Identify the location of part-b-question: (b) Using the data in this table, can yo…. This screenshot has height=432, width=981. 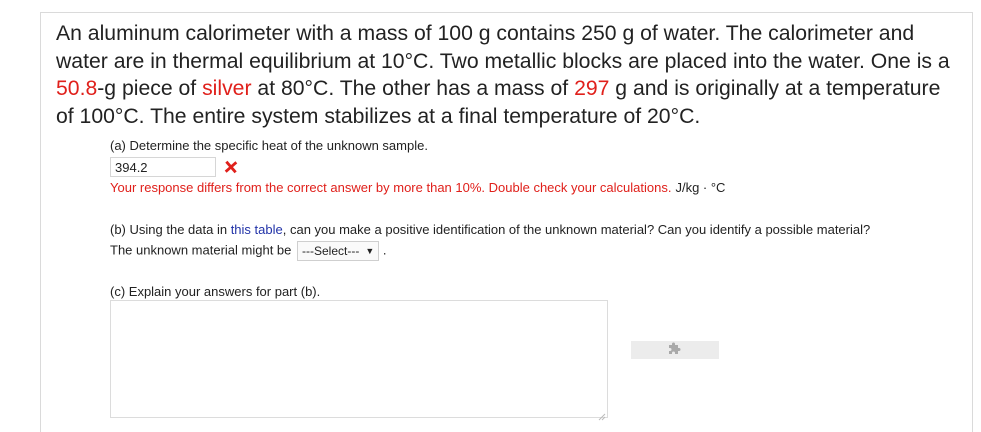
(490, 229).